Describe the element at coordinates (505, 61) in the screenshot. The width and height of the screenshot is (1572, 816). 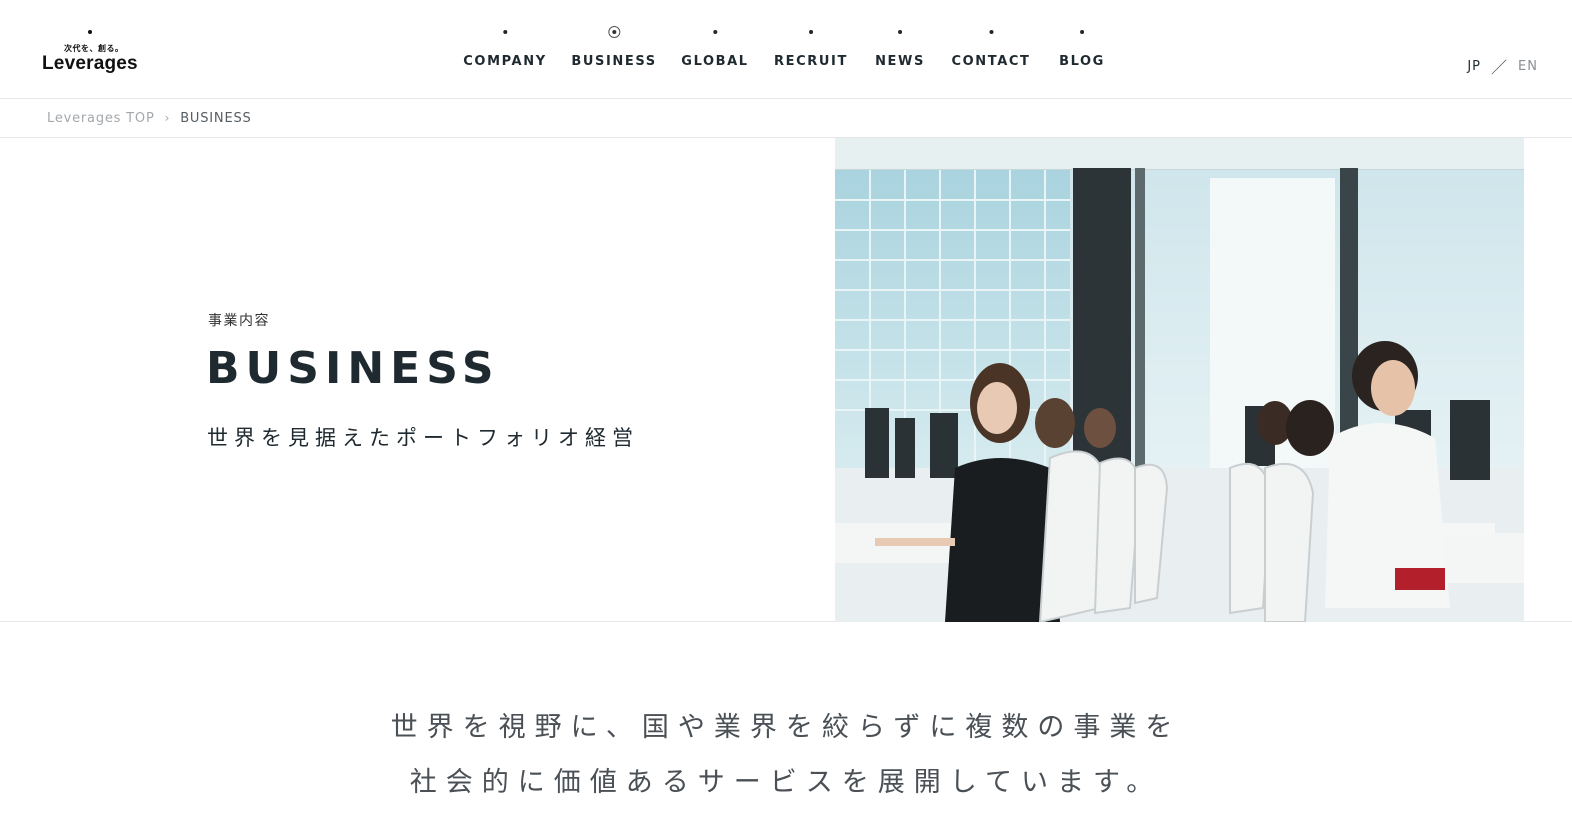
I see `nav-item-label: COMPANY` at that location.